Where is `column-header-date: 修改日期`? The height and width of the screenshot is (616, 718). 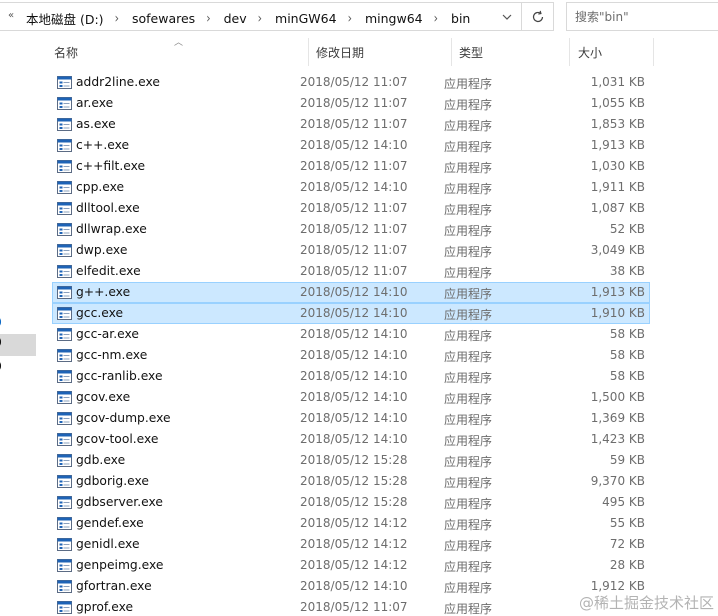
column-header-date: 修改日期 is located at coordinates (380, 52).